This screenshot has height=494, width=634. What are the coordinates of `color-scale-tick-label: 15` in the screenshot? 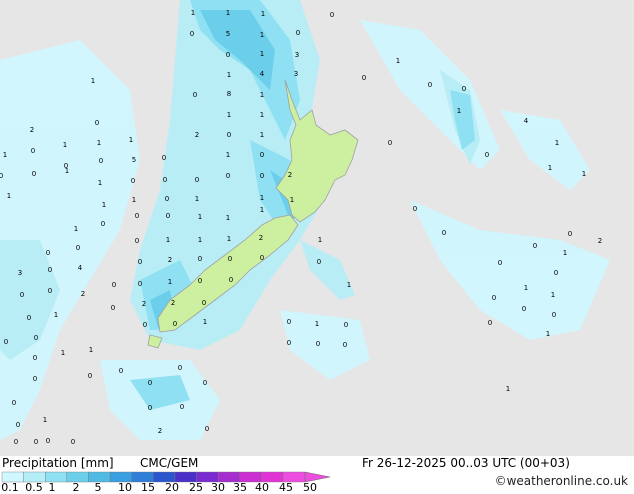 It's located at (148, 487).